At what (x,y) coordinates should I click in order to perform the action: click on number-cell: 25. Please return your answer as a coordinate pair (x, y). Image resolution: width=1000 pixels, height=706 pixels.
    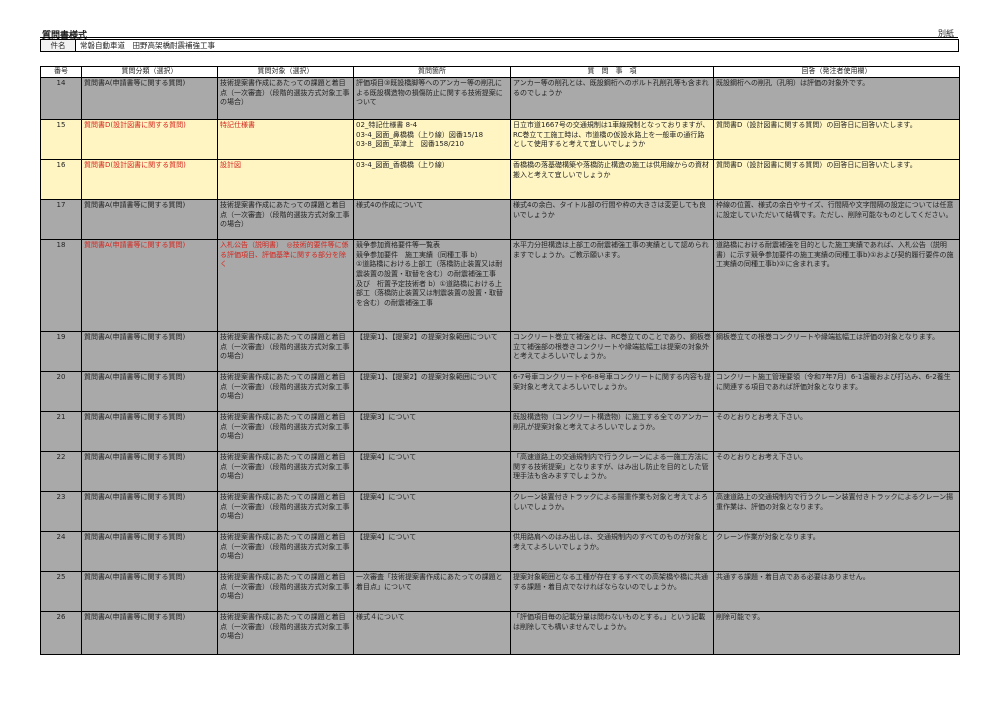
    Looking at the image, I should click on (61, 591).